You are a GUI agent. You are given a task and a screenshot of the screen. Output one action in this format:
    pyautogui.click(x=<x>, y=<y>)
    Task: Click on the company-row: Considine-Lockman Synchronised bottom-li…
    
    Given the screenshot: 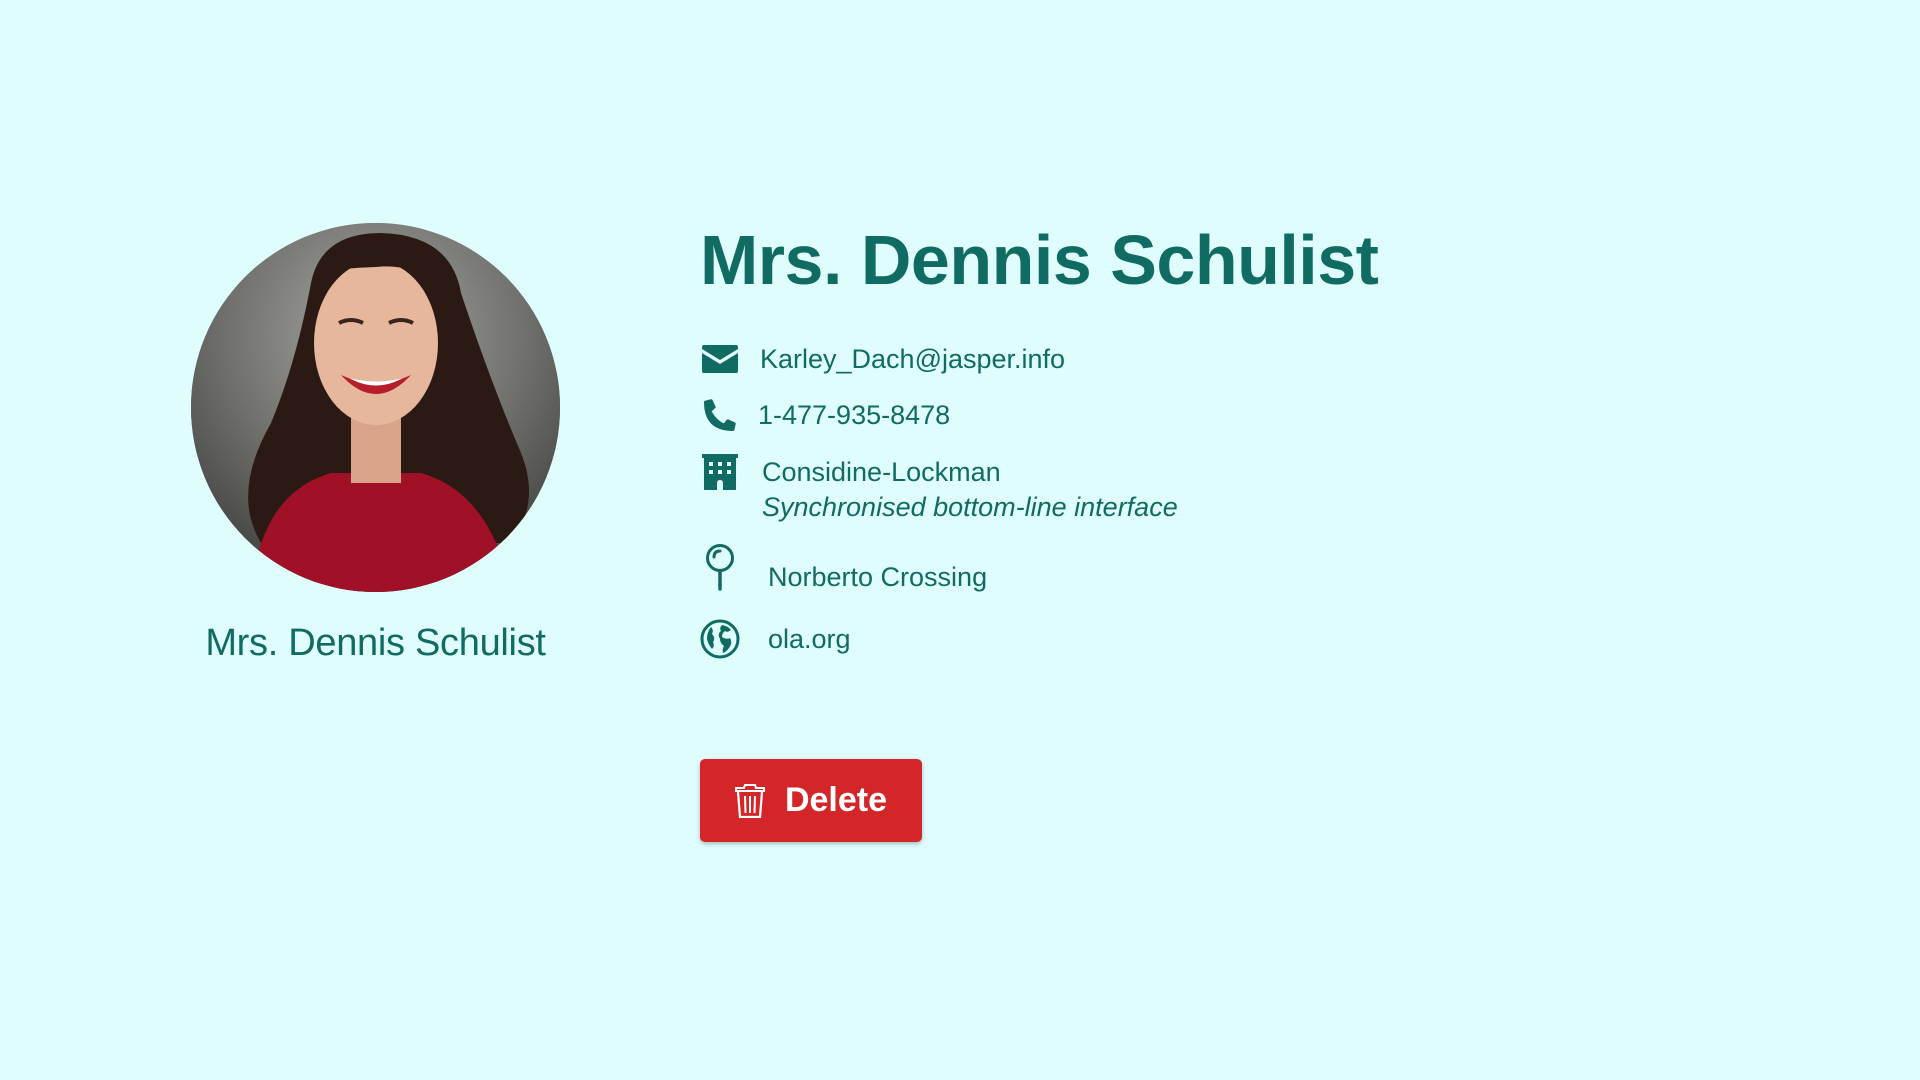 What is the action you would take?
    pyautogui.click(x=1250, y=488)
    